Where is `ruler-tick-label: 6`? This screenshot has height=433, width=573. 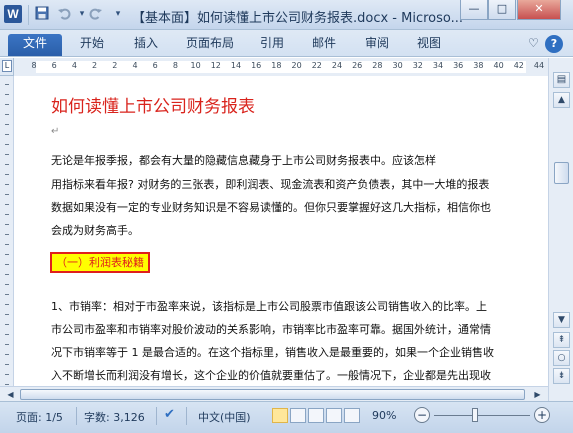
ruler-tick-label: 6 is located at coordinates (155, 65).